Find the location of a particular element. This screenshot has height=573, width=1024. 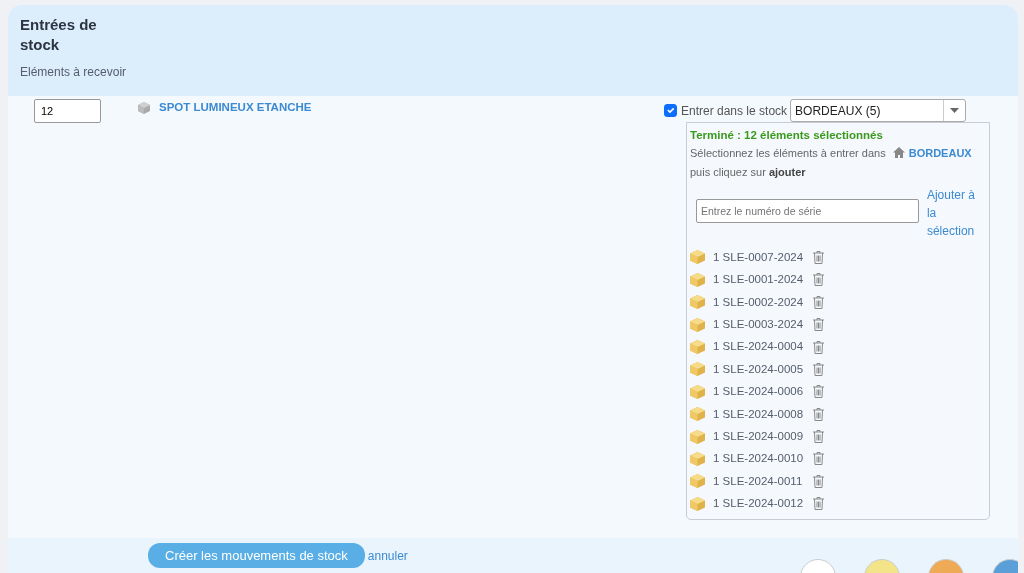

warehouse-select: BORDEAUX (5) is located at coordinates (878, 110).